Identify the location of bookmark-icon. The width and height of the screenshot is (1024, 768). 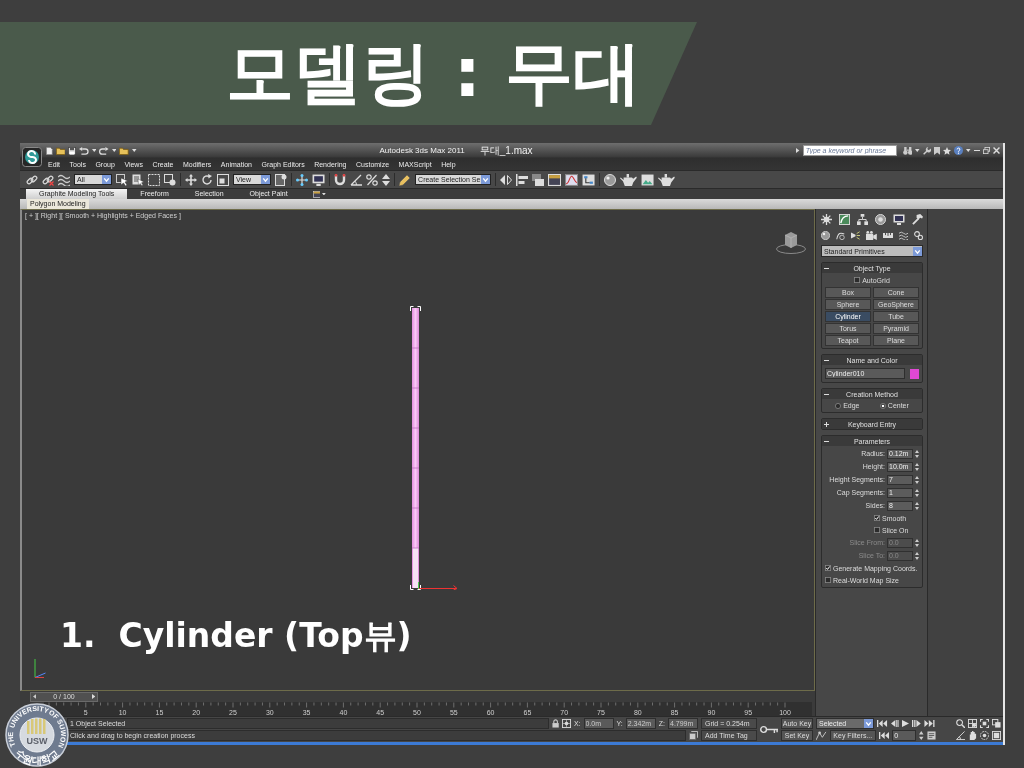
(937, 150).